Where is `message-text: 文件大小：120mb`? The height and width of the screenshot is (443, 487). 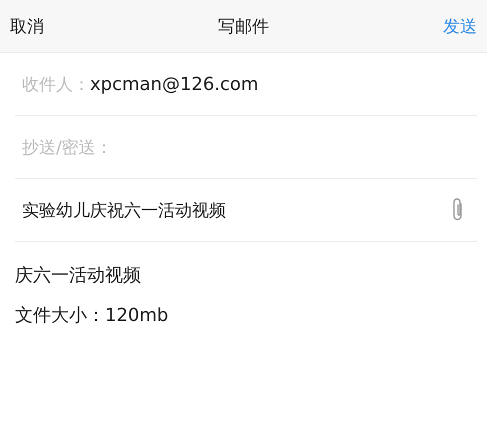 message-text: 文件大小：120mb is located at coordinates (92, 316).